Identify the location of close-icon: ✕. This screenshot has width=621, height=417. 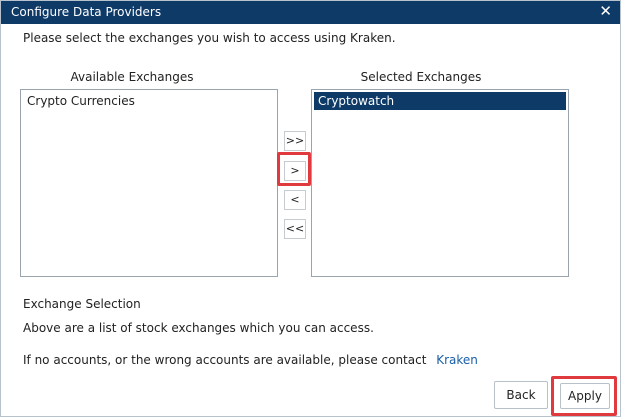
(605, 11).